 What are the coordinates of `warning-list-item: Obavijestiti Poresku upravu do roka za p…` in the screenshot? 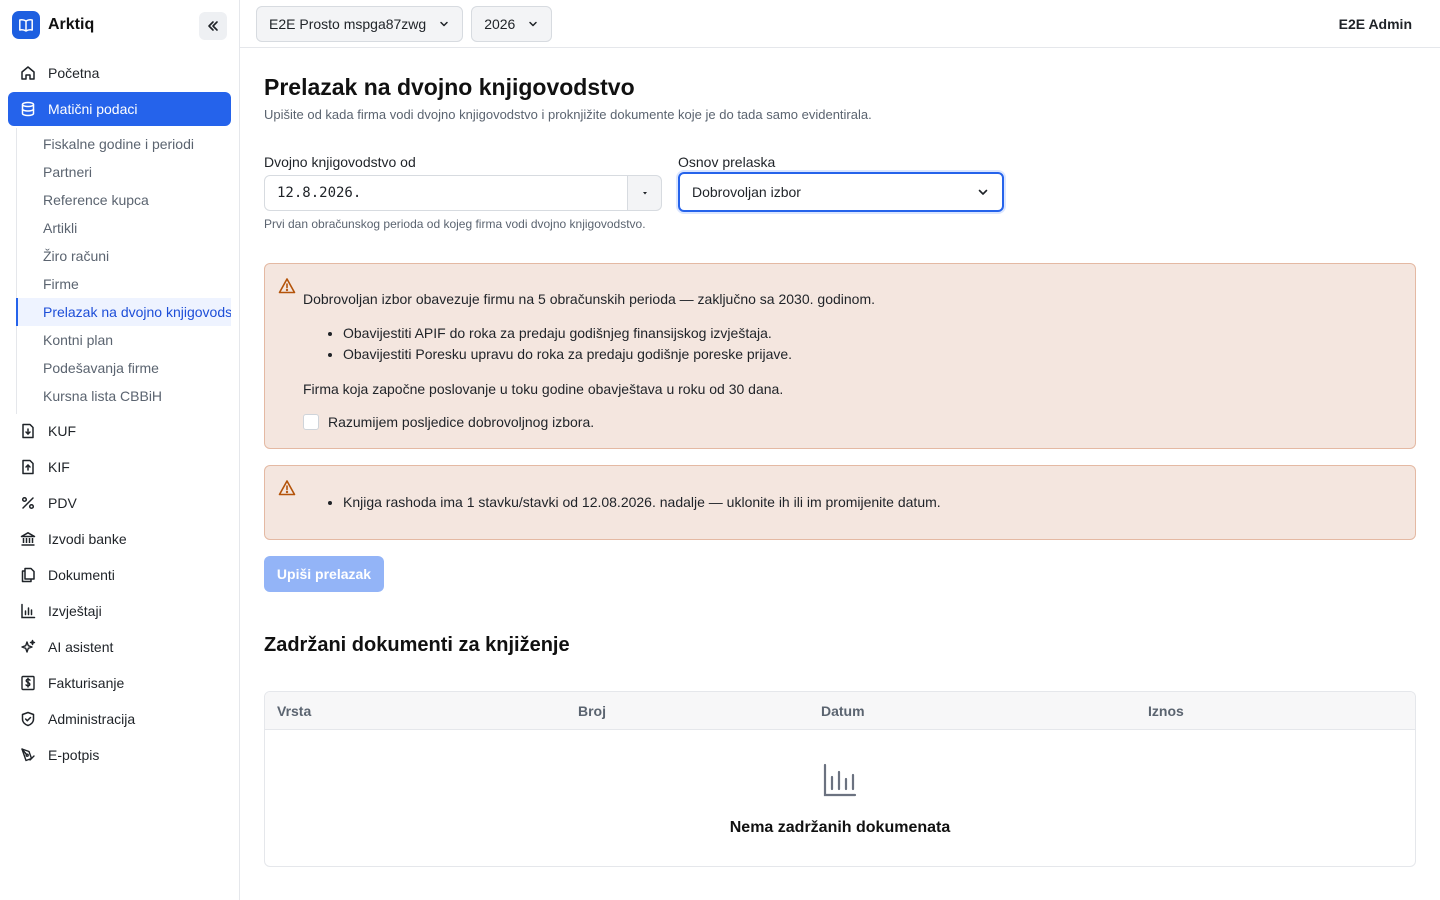 It's located at (871, 354).